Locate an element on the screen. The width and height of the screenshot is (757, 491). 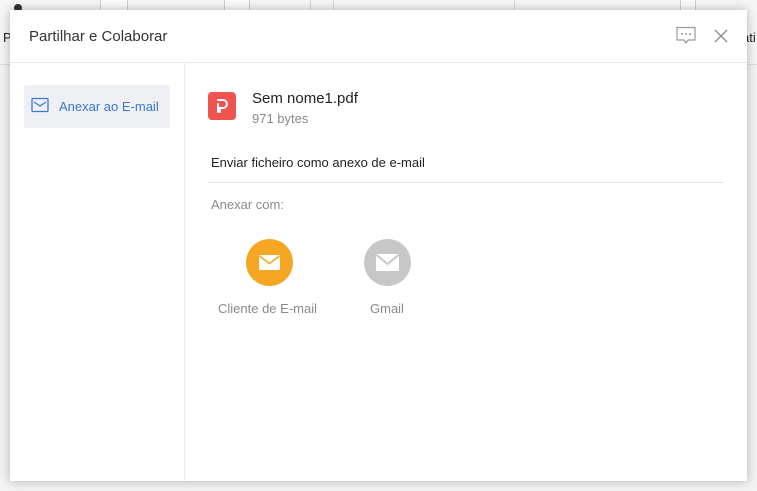
close-button is located at coordinates (721, 36).